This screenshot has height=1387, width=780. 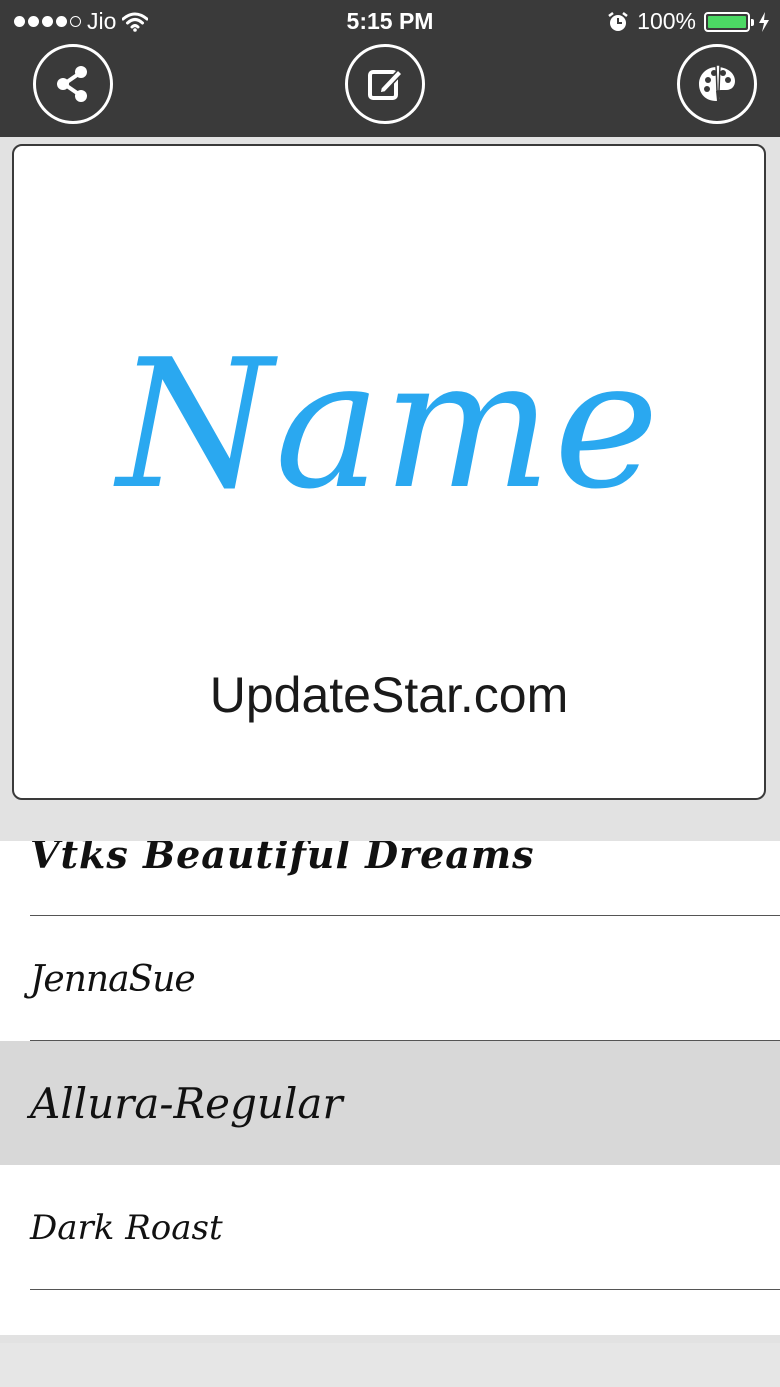 What do you see at coordinates (390, 1313) in the screenshot?
I see `font-item-partial` at bounding box center [390, 1313].